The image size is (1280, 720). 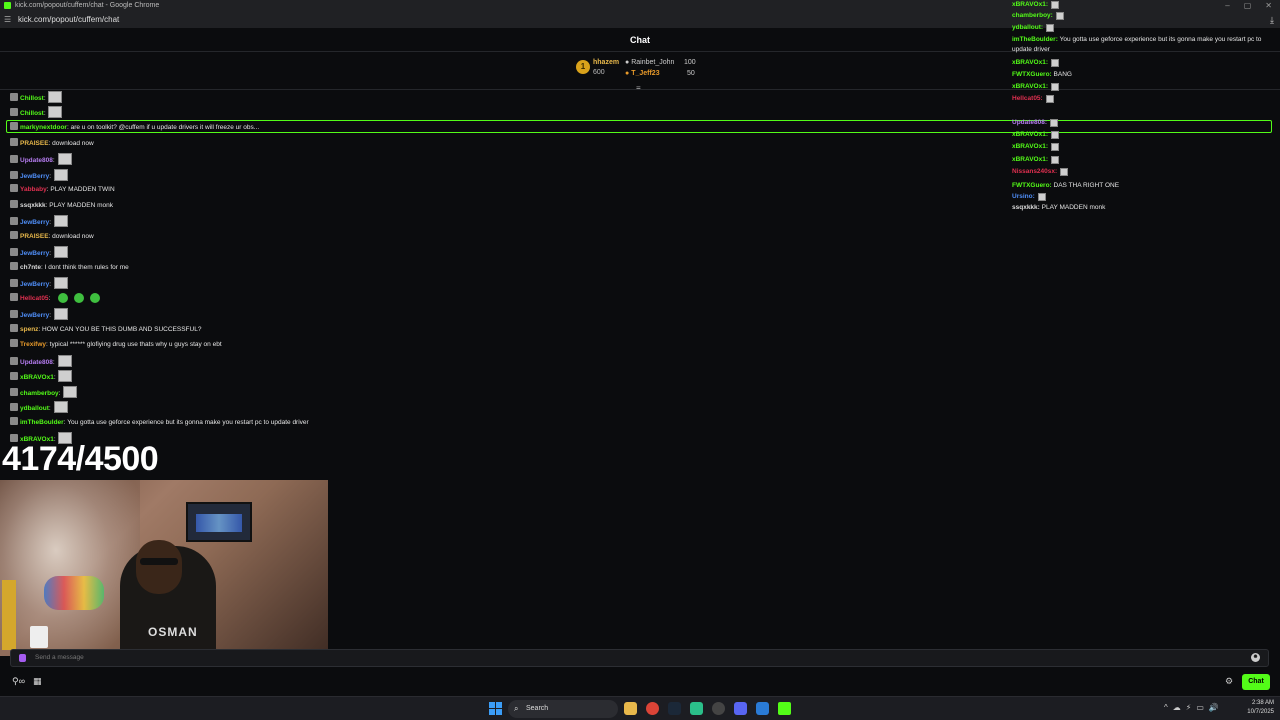 I want to click on chat-username: Update808:, so click(x=1030, y=122).